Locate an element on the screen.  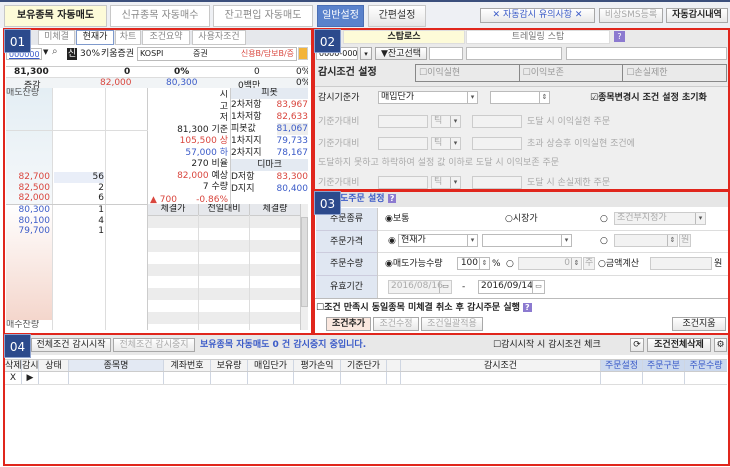
emergency-sms-button: 비상SMS등록 is located at coordinates (631, 15).